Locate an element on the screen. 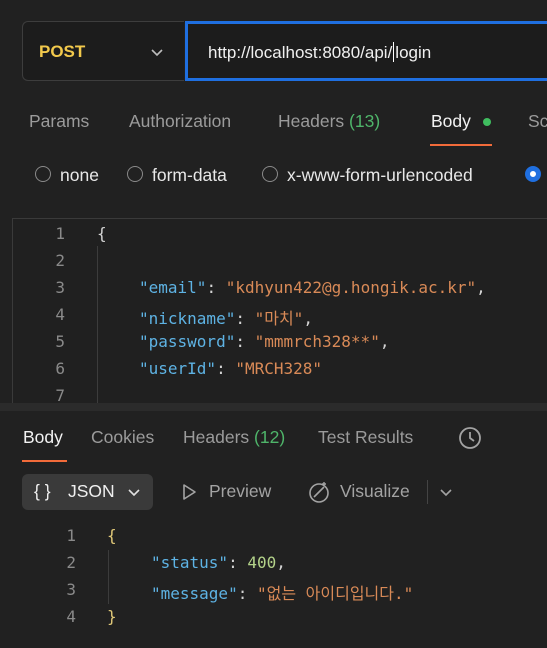  tab-params: Params is located at coordinates (59, 121).